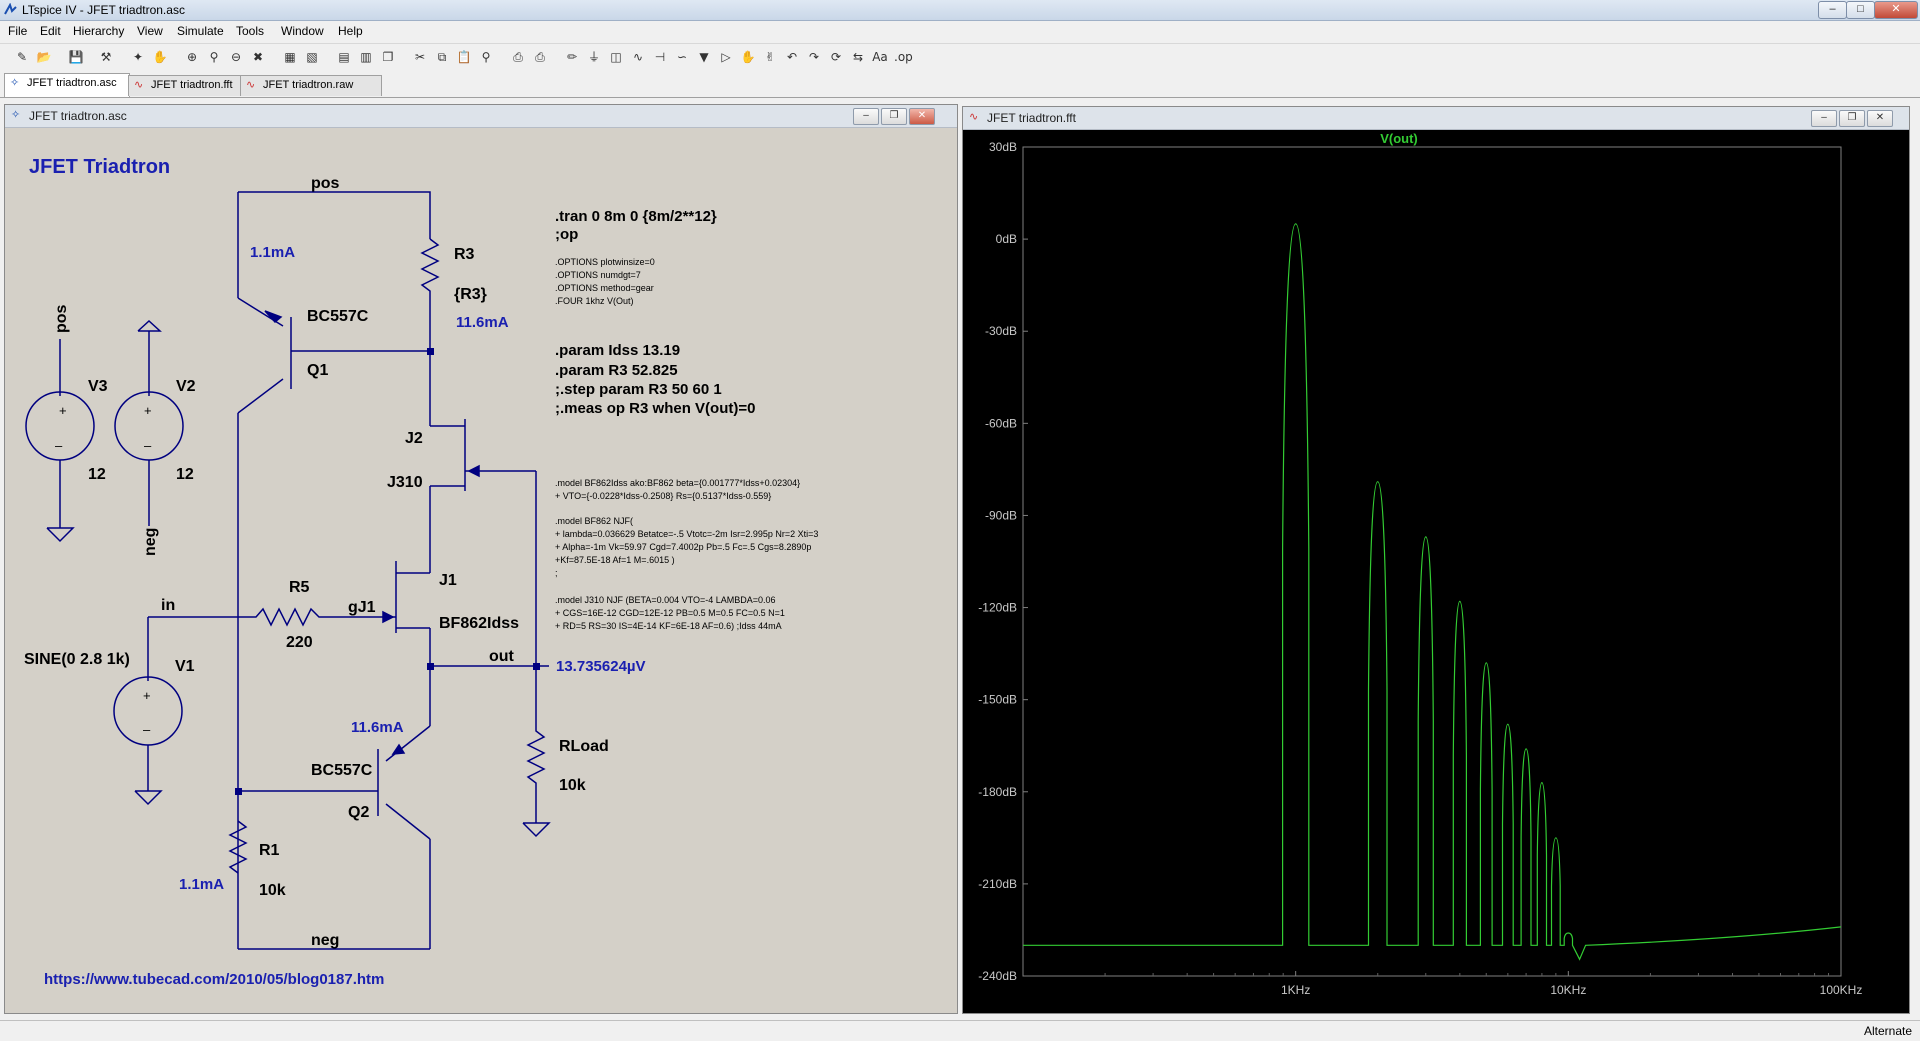  What do you see at coordinates (1841, 990) in the screenshot?
I see `x-tick-label: 100KHz` at bounding box center [1841, 990].